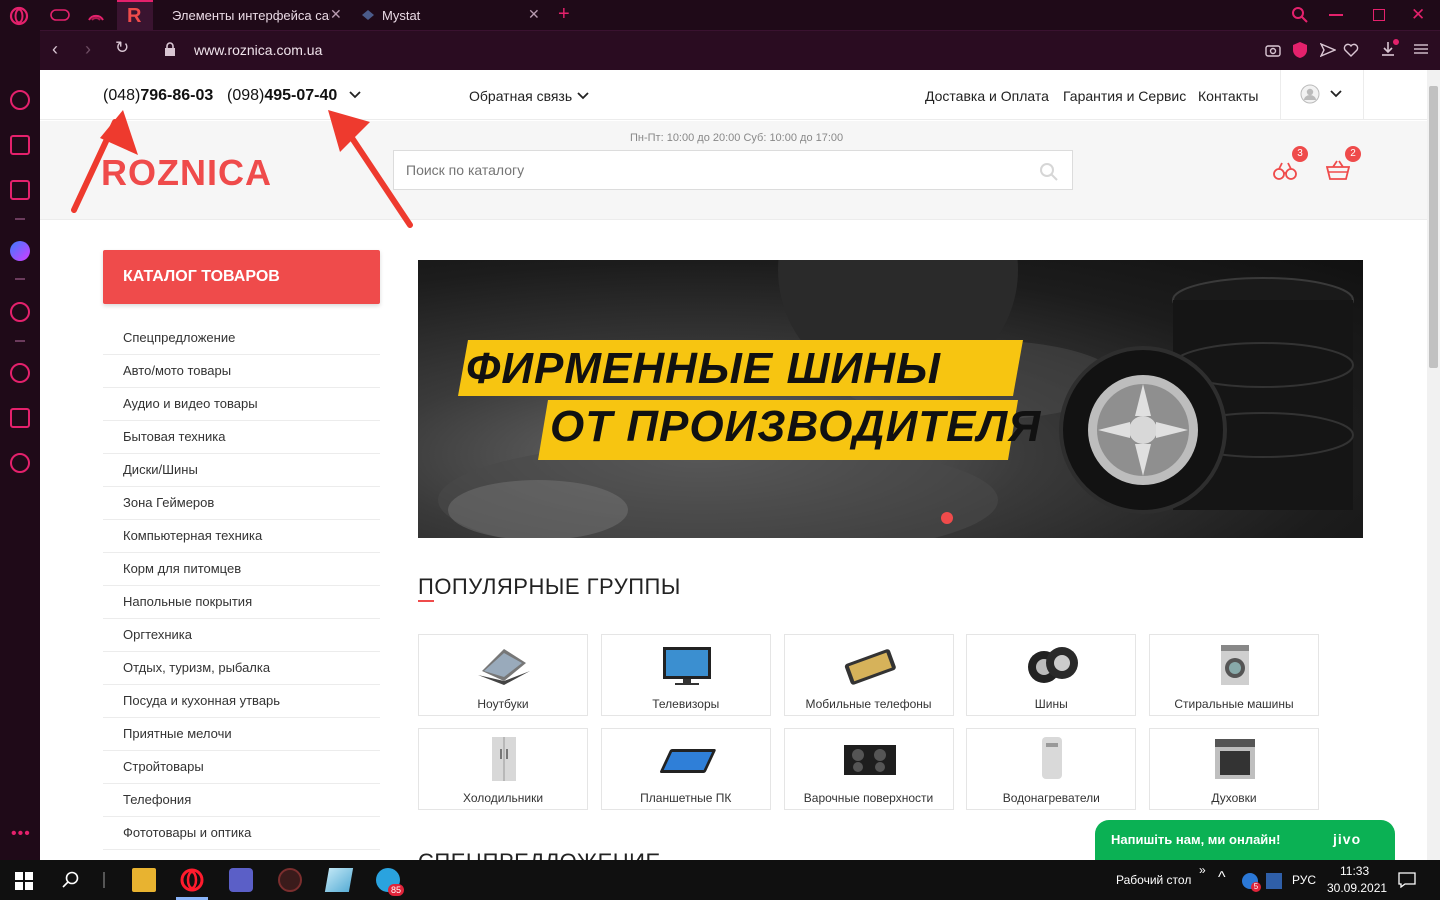 Image resolution: width=1440 pixels, height=900 pixels. Describe the element at coordinates (241, 437) in the screenshot. I see `category-item: Бытовая техника` at that location.